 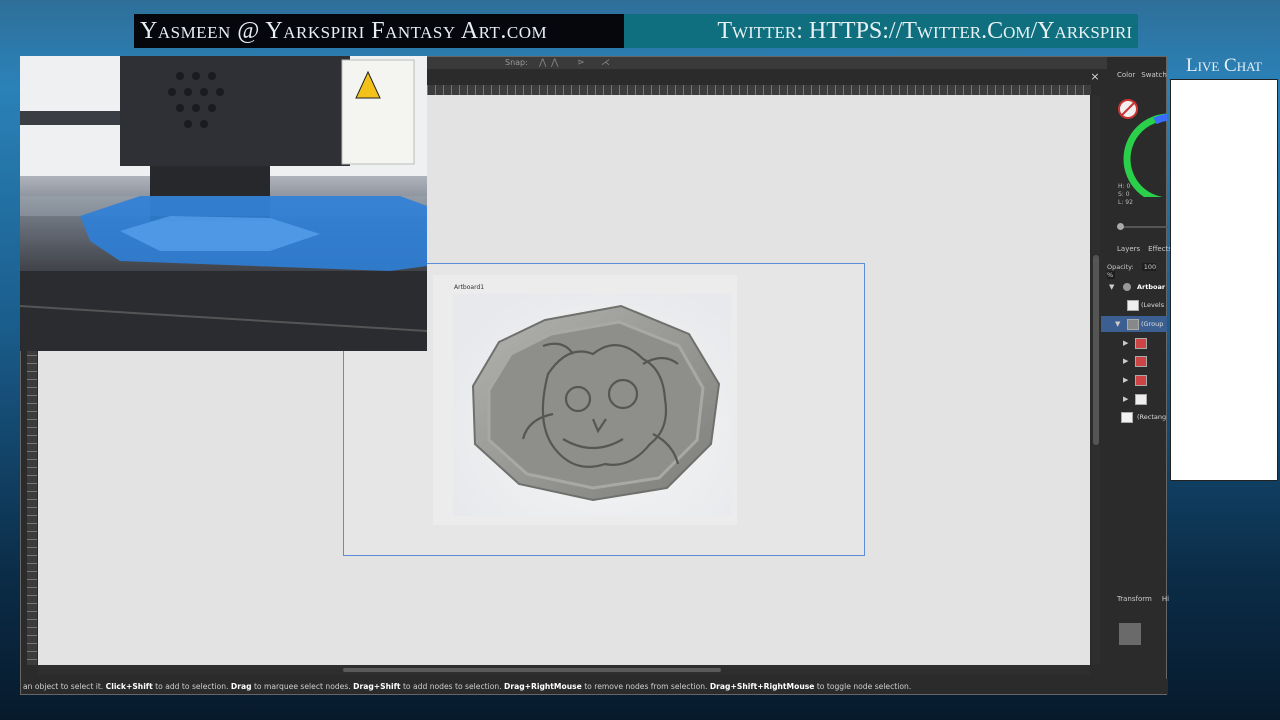 I want to click on horizontal-ruler, so click(x=759, y=90).